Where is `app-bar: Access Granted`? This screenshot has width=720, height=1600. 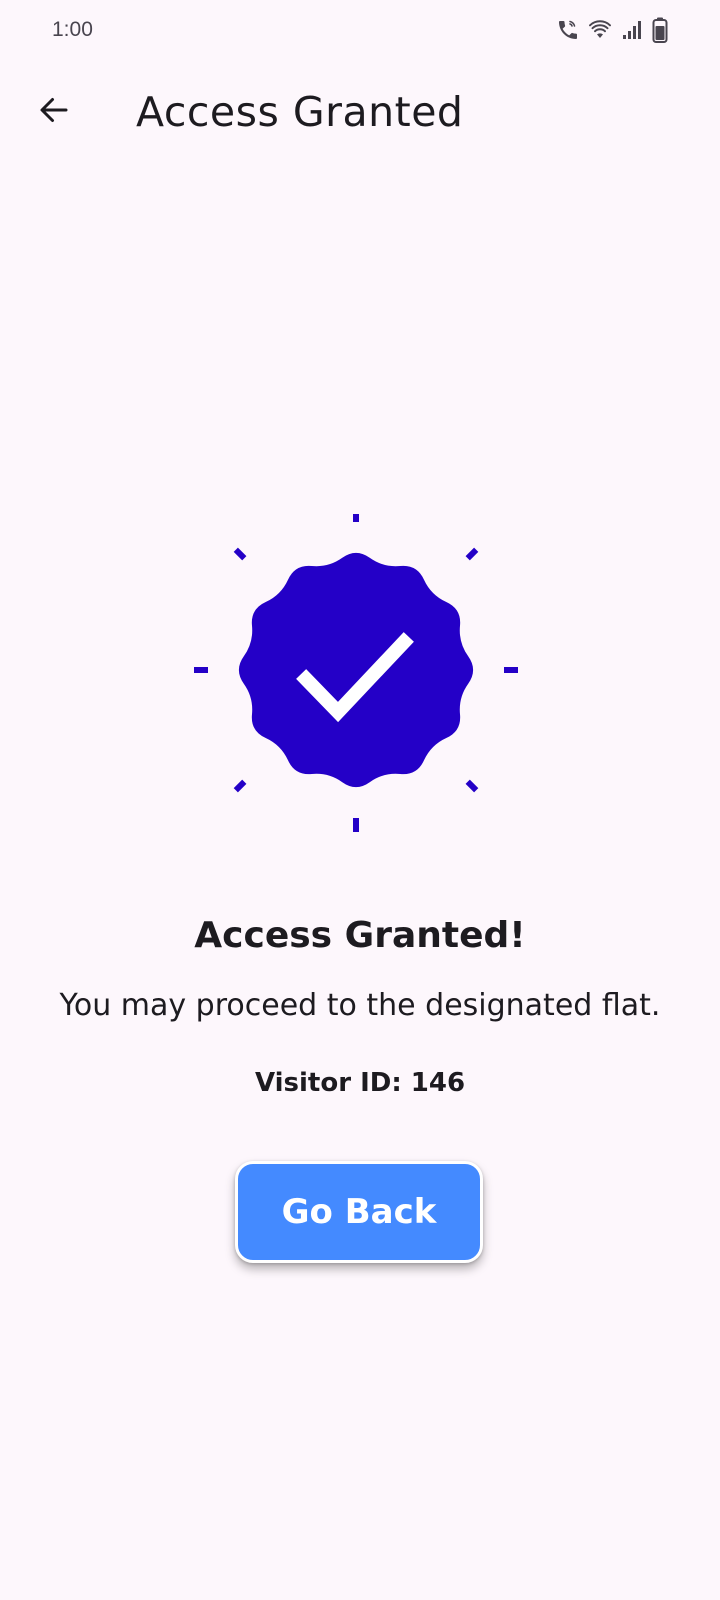 app-bar: Access Granted is located at coordinates (360, 115).